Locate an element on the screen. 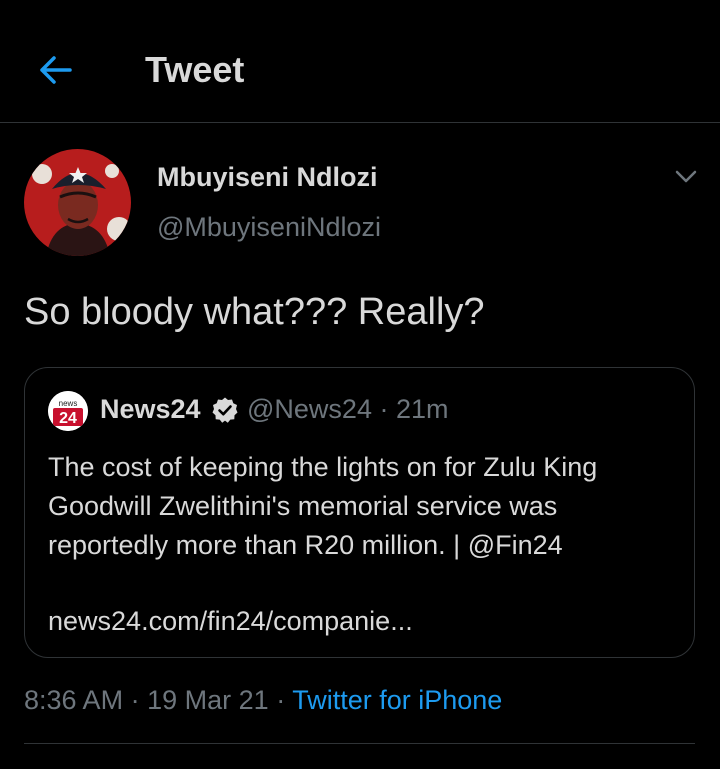 The image size is (720, 769). quoted-author-handle: @News24 is located at coordinates (309, 409).